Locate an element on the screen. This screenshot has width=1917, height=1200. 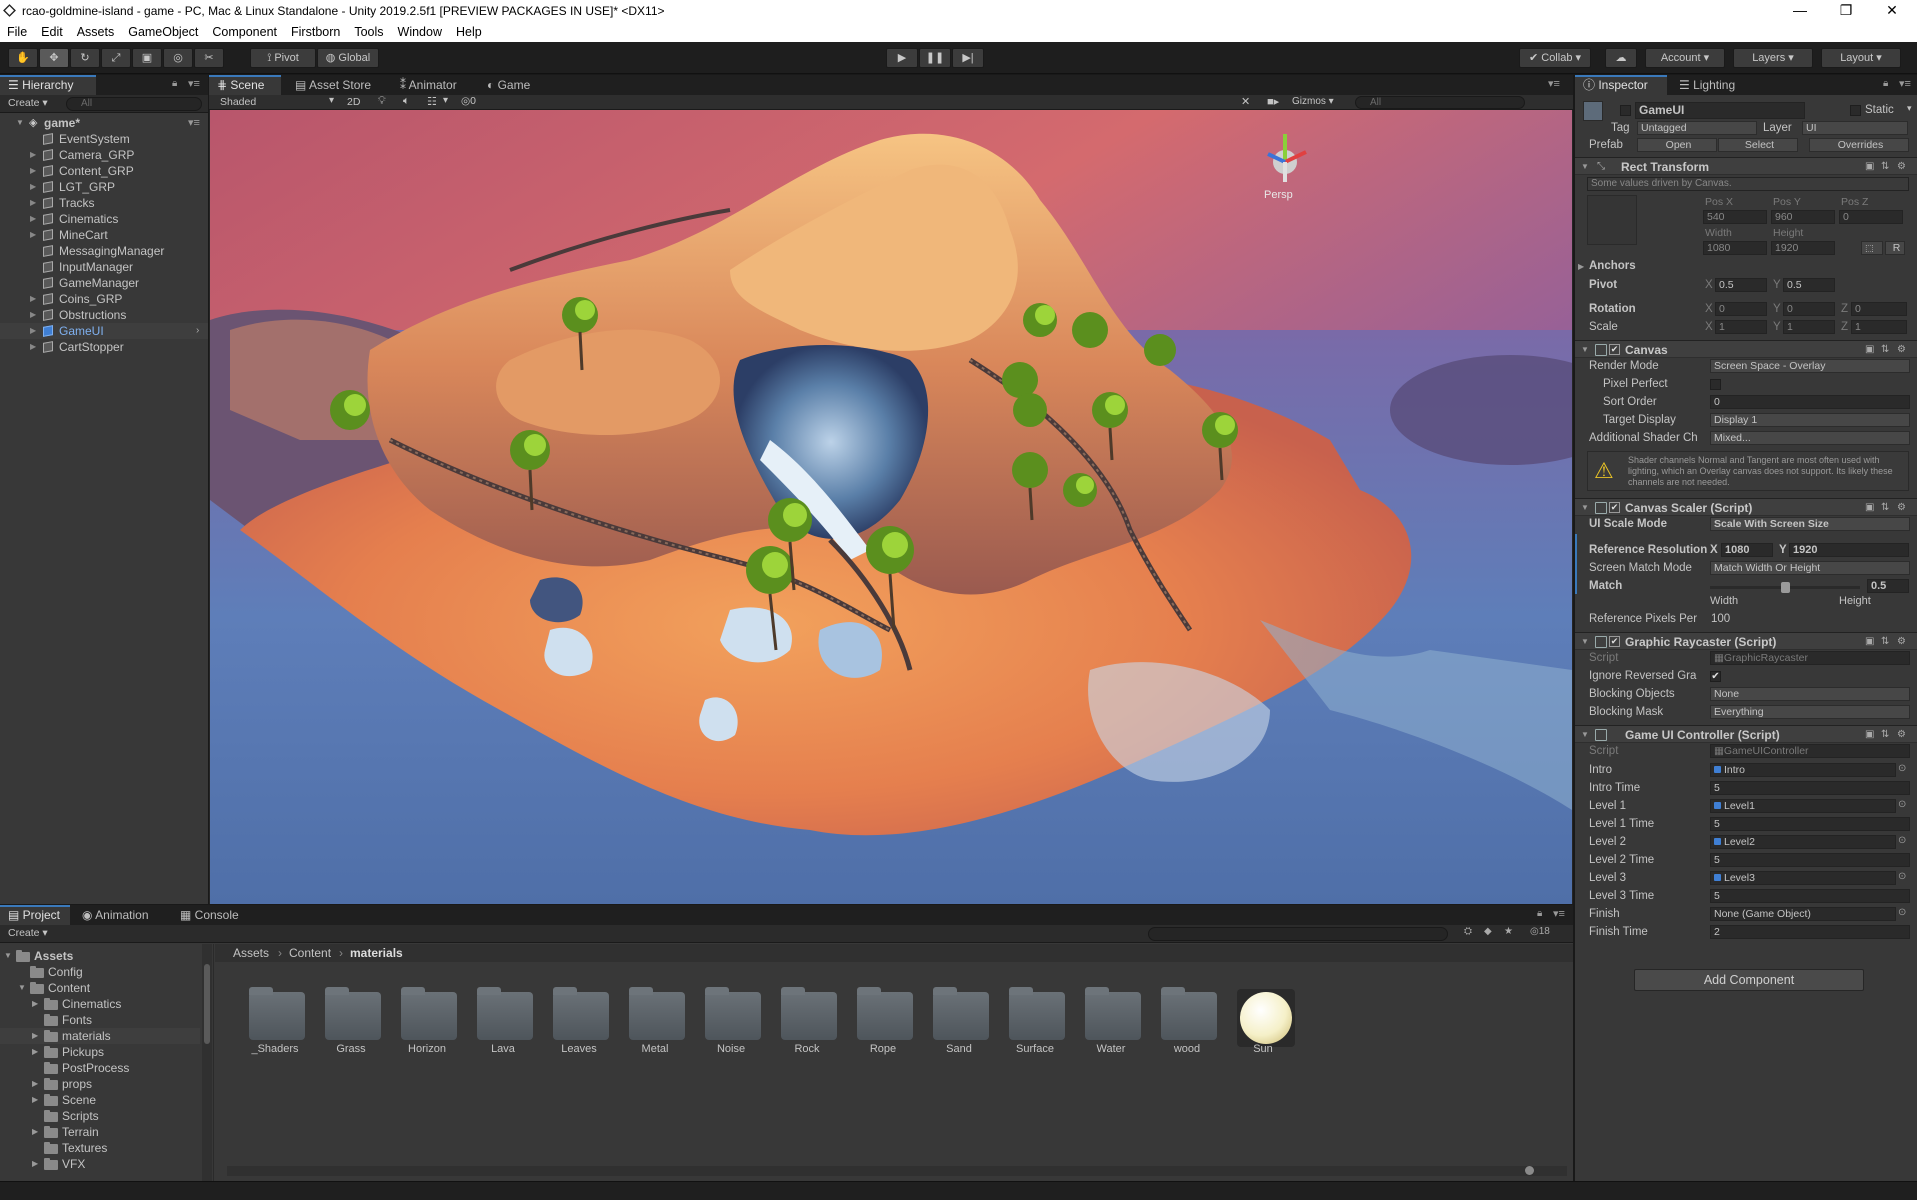
reference-y-field: 1920 is located at coordinates (1849, 550).